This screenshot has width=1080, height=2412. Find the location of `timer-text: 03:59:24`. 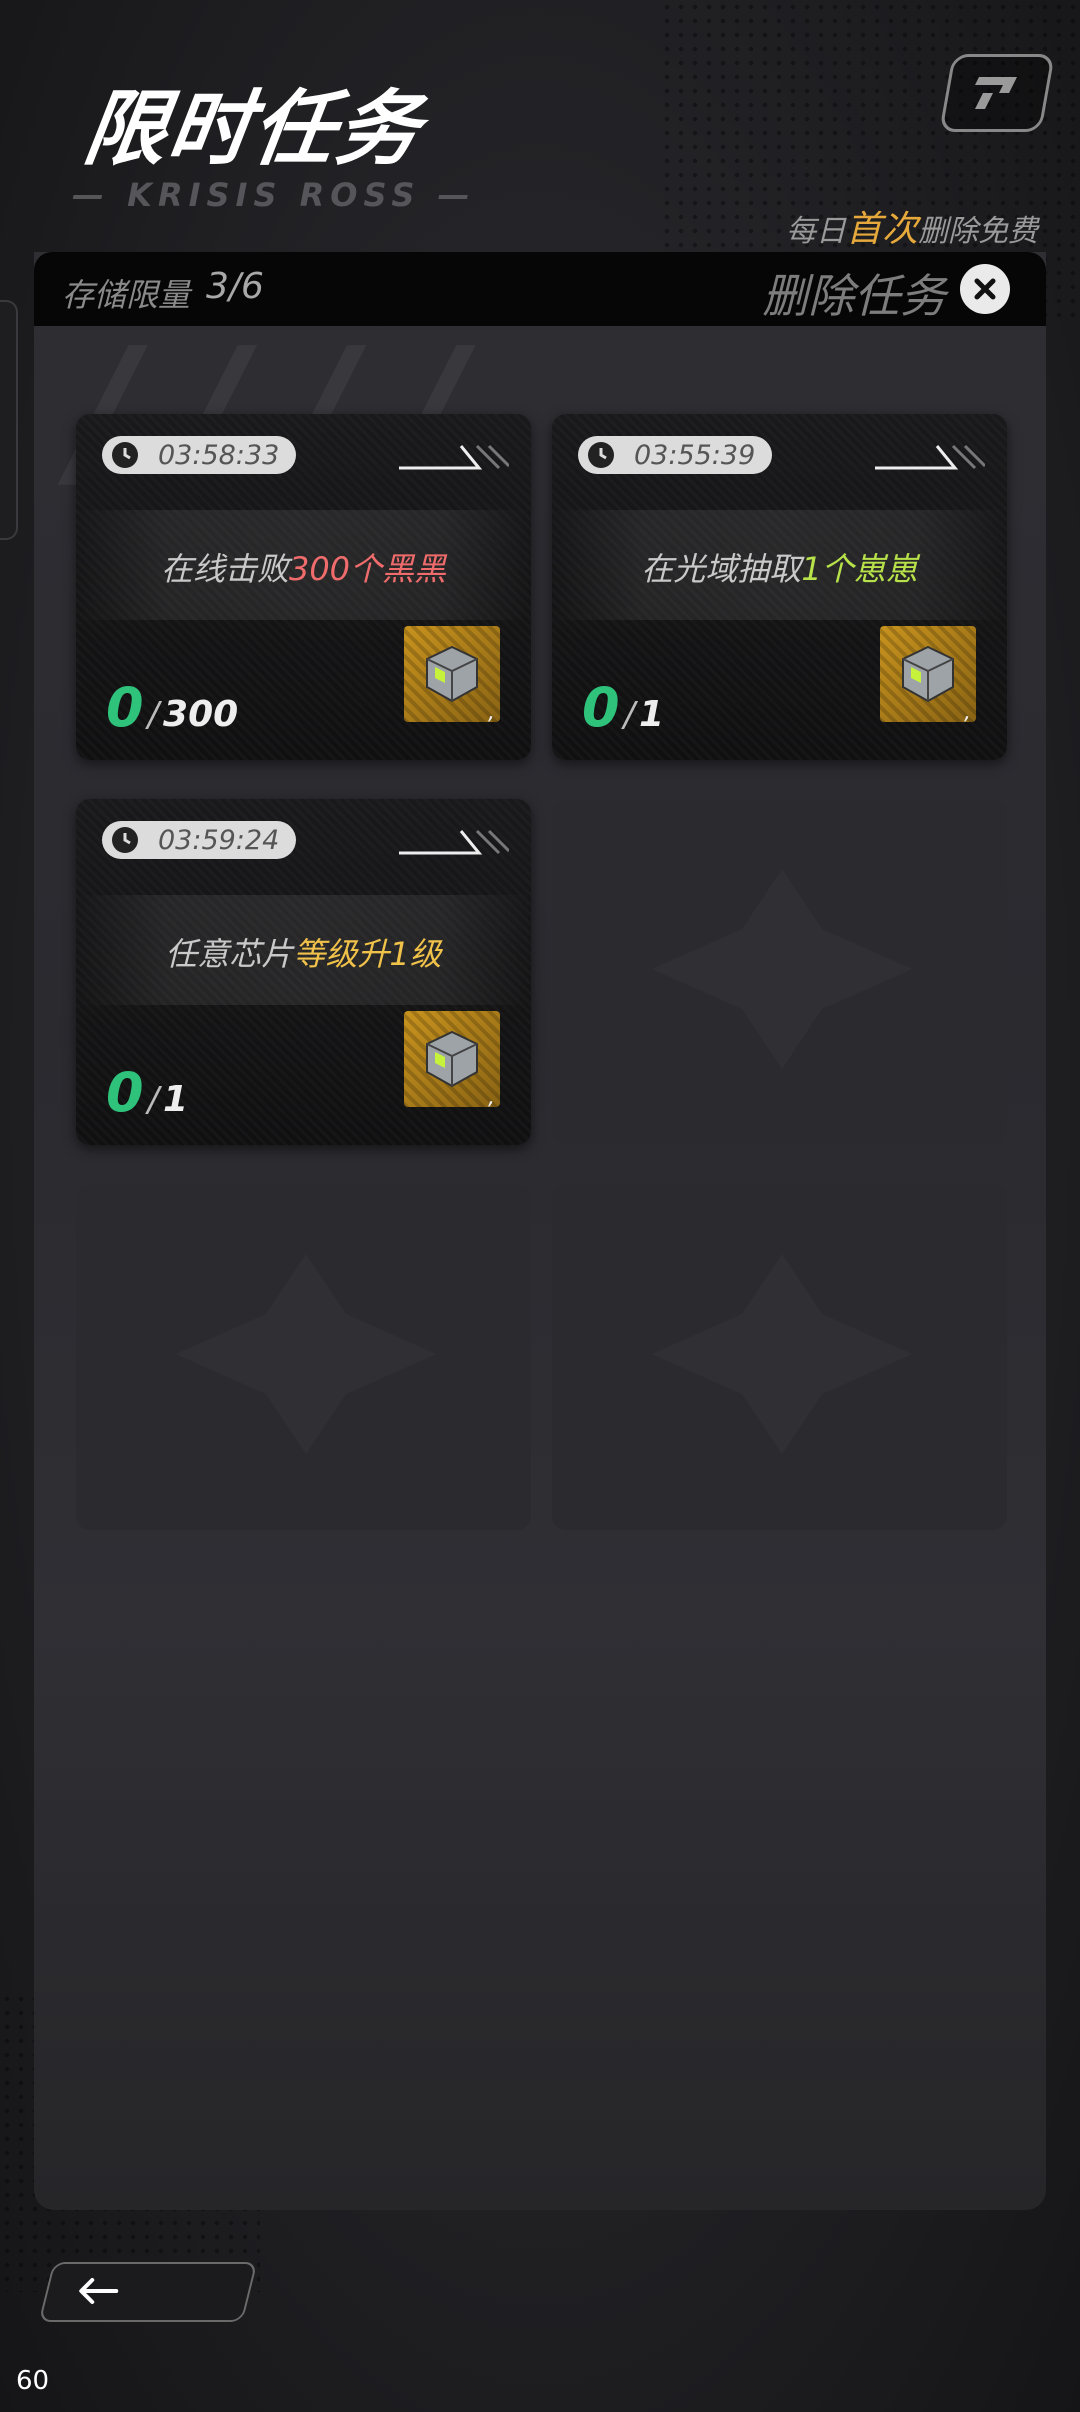

timer-text: 03:59:24 is located at coordinates (219, 840).